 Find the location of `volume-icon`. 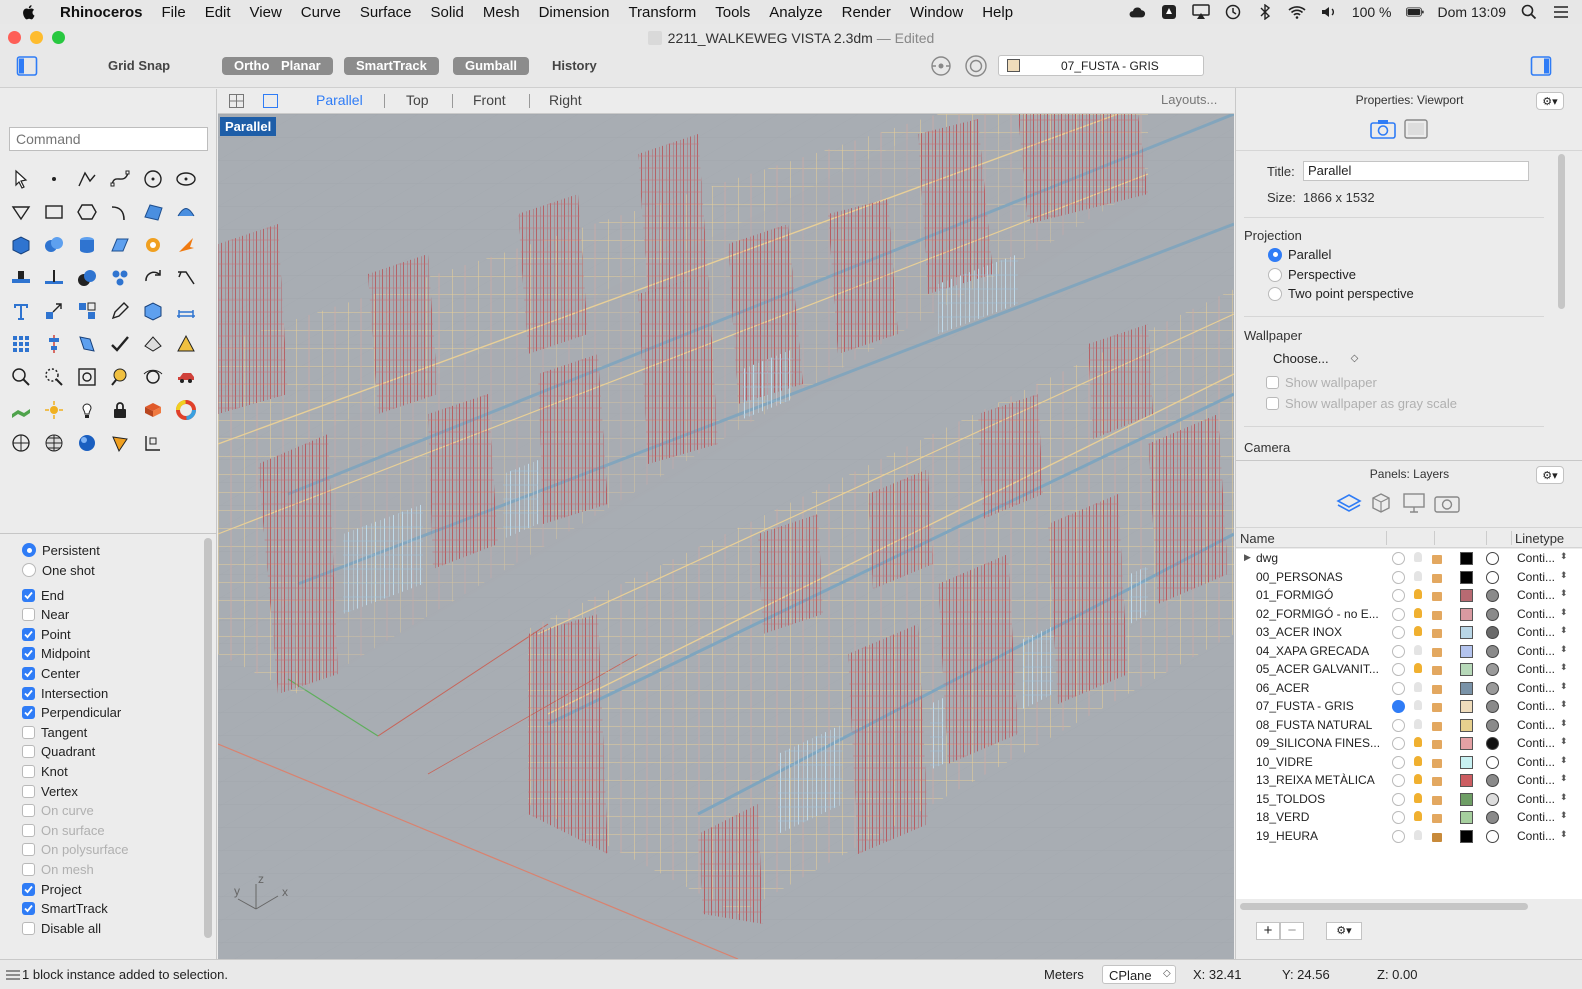

volume-icon is located at coordinates (1329, 12).